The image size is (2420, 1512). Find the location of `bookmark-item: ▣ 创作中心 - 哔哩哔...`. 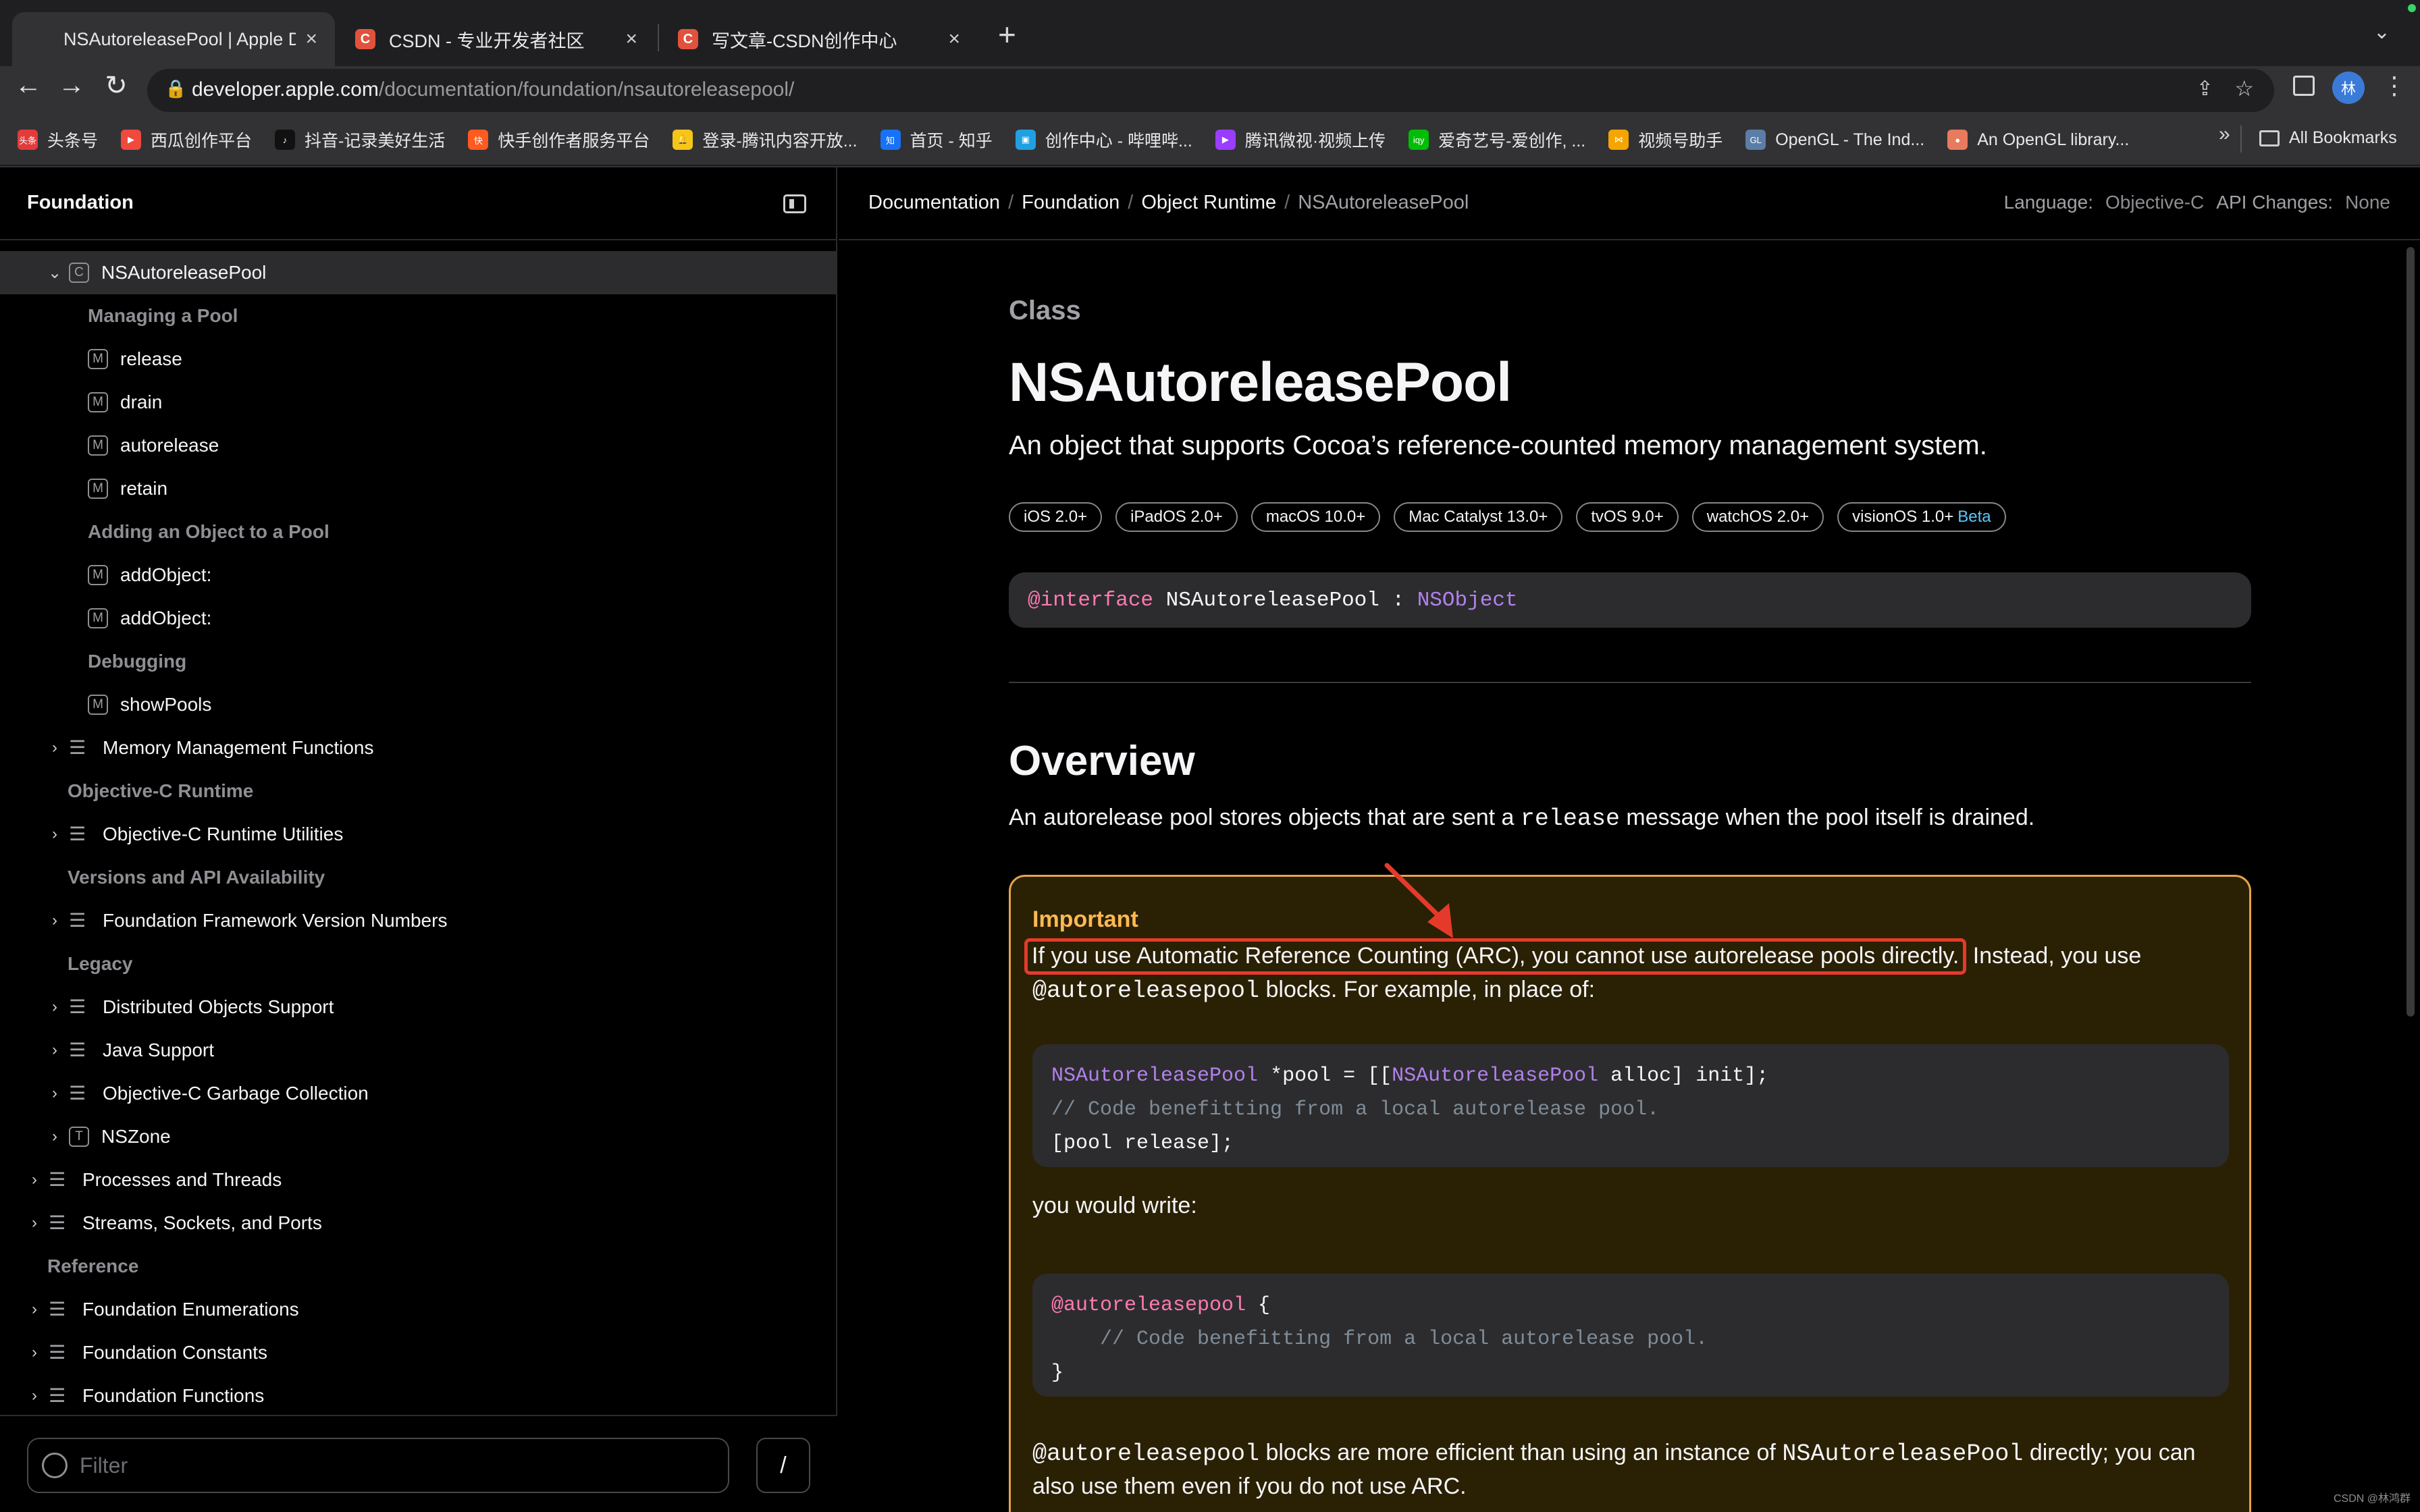

bookmark-item: ▣ 创作中心 - 哔哩哔... is located at coordinates (1103, 140).